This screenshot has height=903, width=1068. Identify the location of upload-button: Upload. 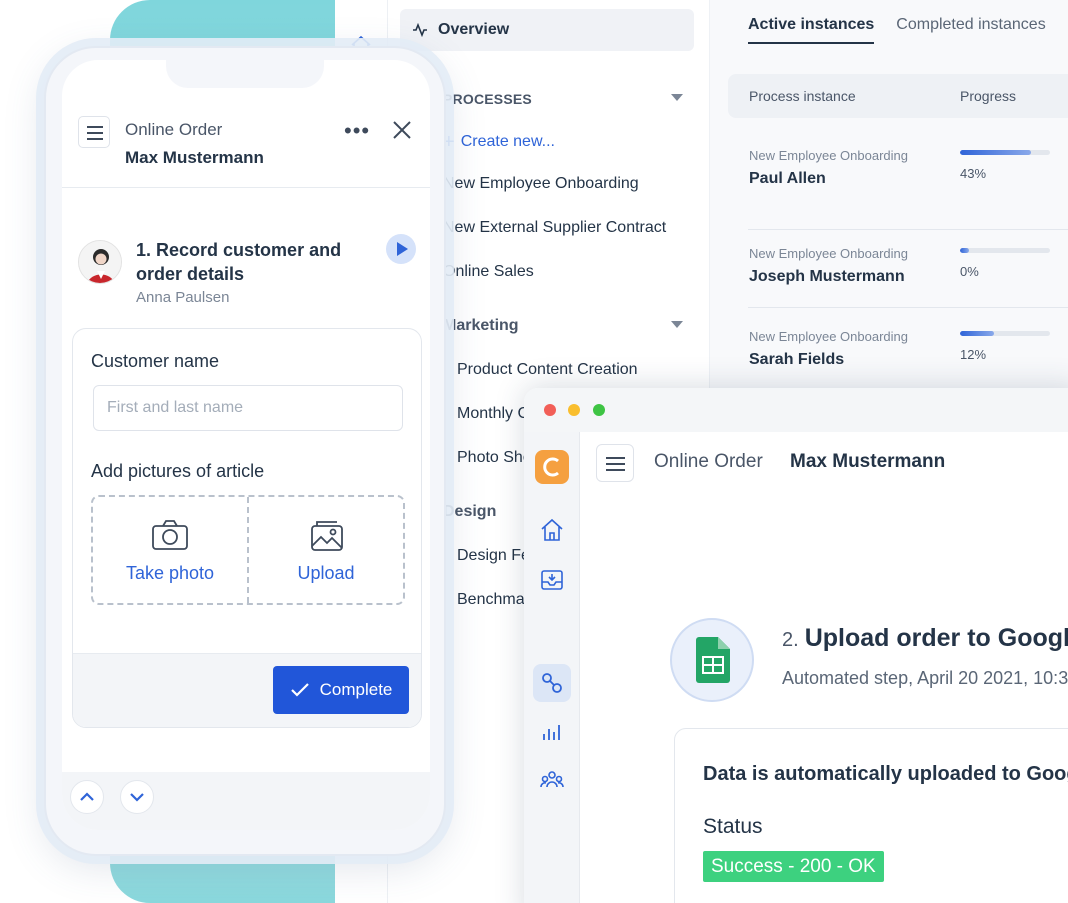
(326, 550).